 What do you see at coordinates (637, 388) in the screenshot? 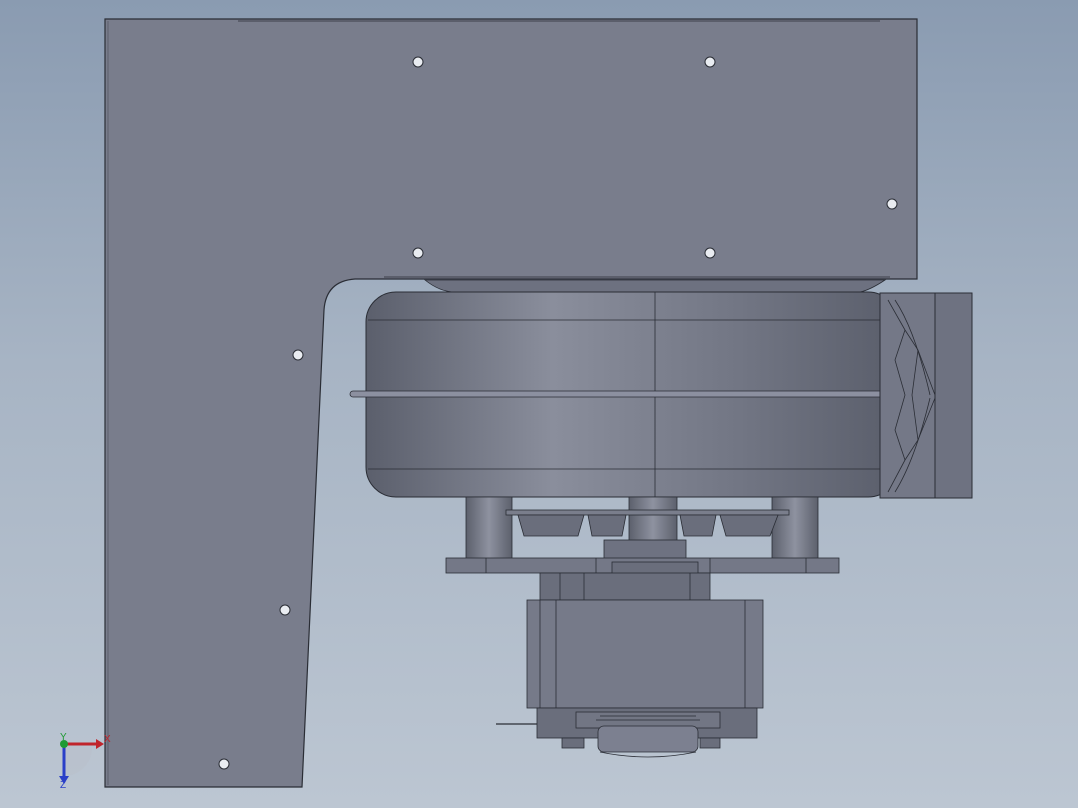
I see `blower-housing` at bounding box center [637, 388].